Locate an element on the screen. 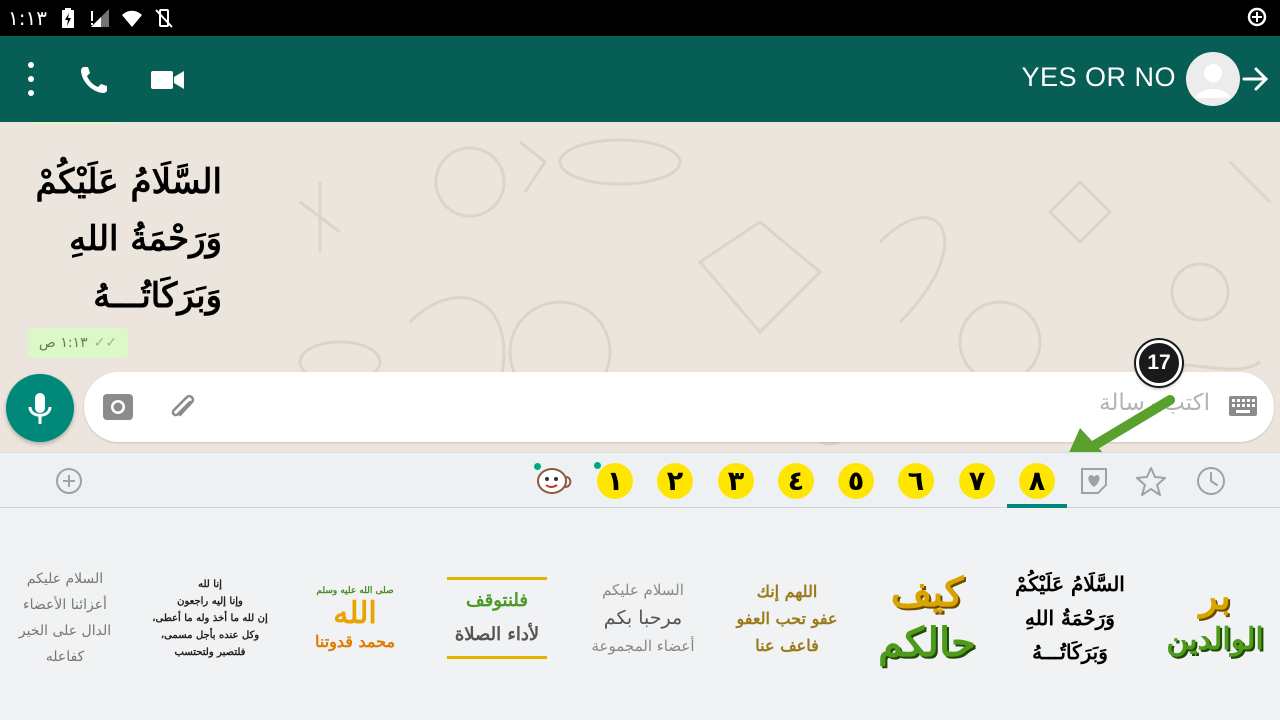 The height and width of the screenshot is (720, 1280). chat-header: YES OR NO is located at coordinates (640, 79).